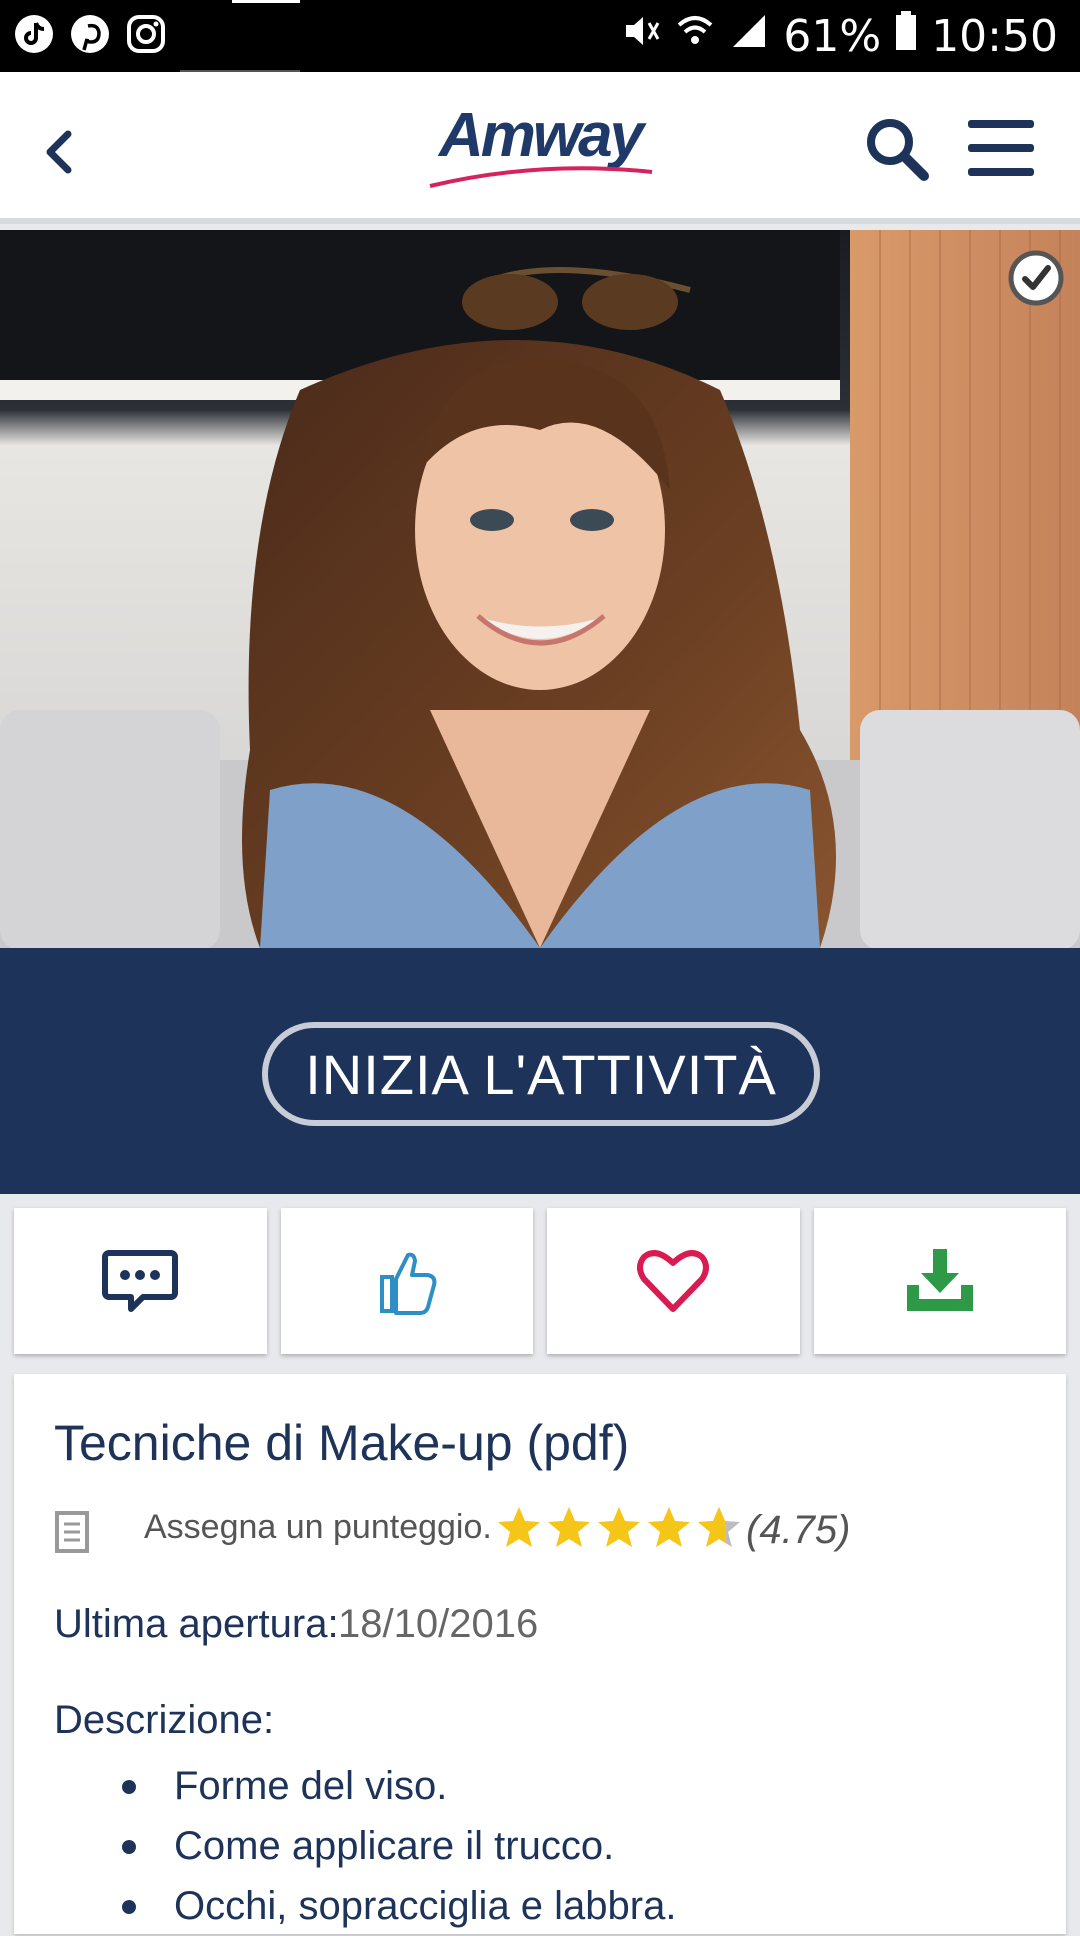 The image size is (1080, 1936). What do you see at coordinates (196, 1624) in the screenshot?
I see `last-opened-label: Ultima apertura:` at bounding box center [196, 1624].